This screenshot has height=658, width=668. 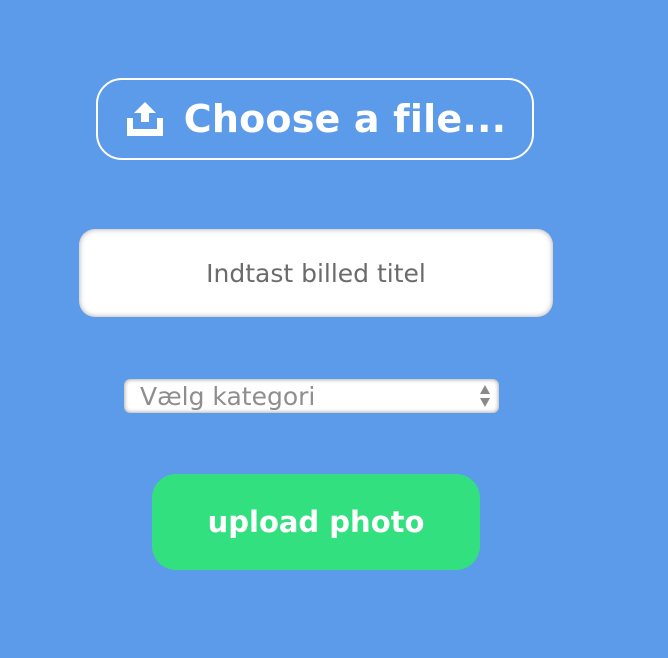 What do you see at coordinates (485, 396) in the screenshot?
I see `select-arrows-icon` at bounding box center [485, 396].